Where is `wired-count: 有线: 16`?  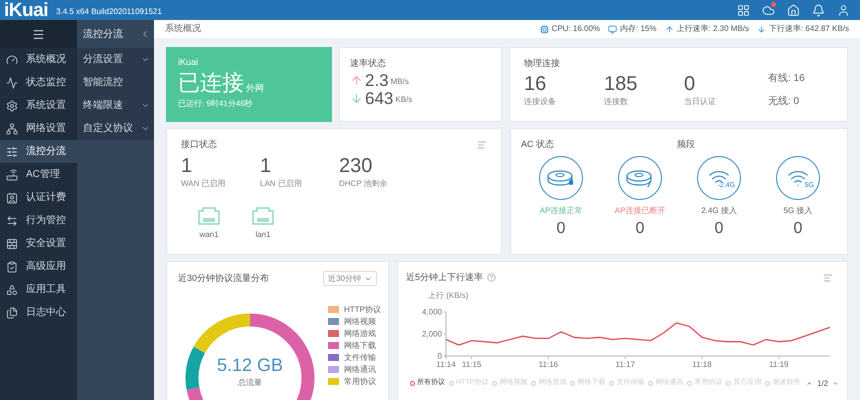
wired-count: 有线: 16 is located at coordinates (786, 79).